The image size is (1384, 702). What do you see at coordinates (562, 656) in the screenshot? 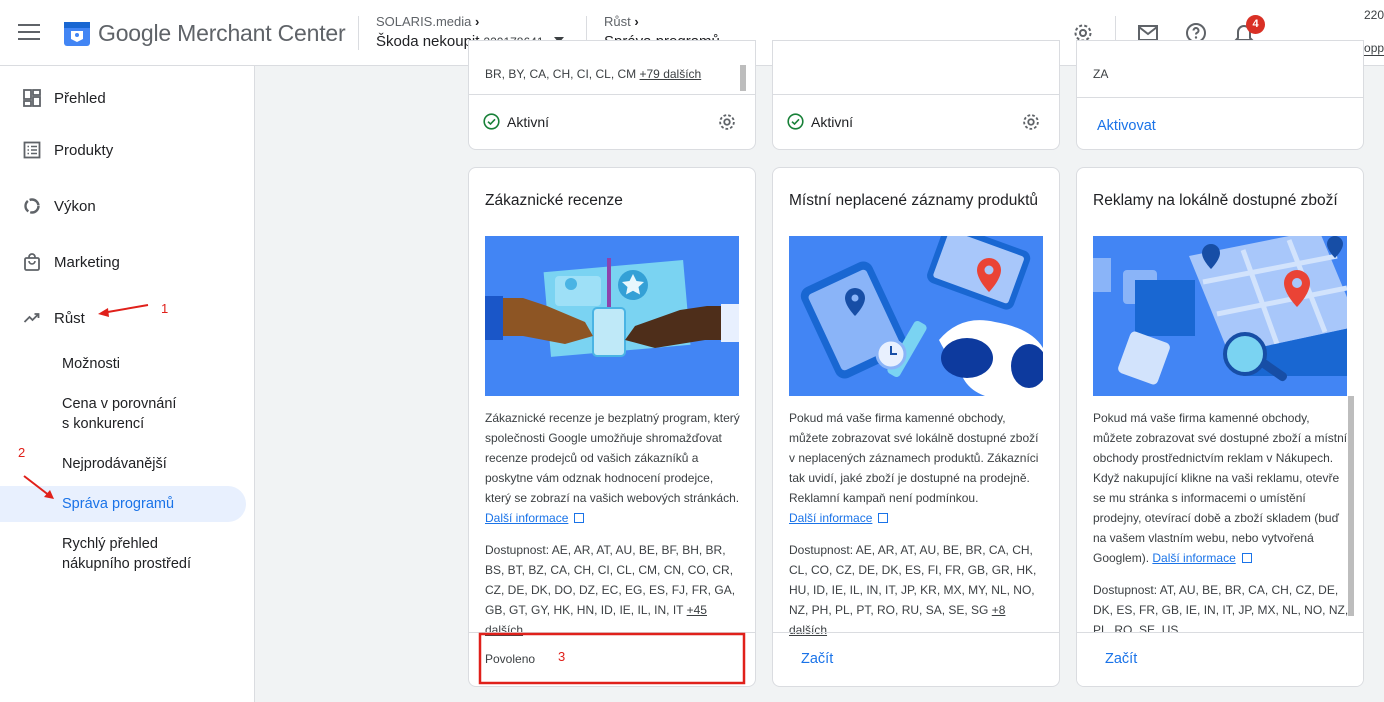
I see `annotation-label-3: 3` at bounding box center [562, 656].